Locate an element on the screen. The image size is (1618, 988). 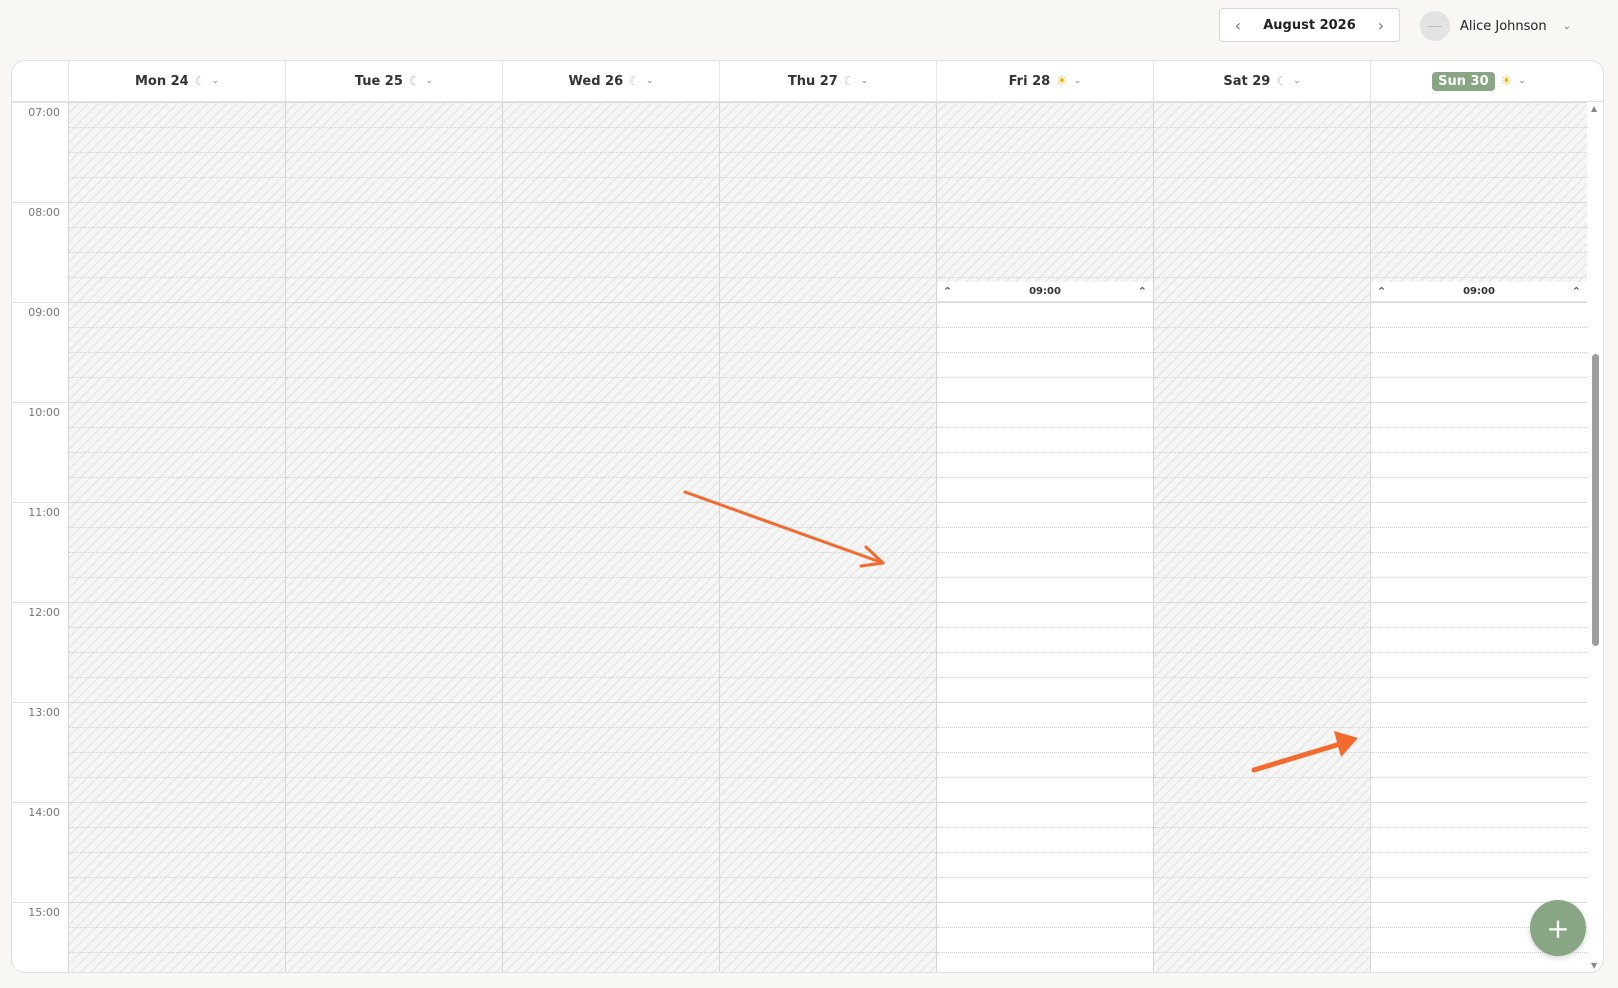
day-header-6: Sun 30 ☀ ⌄ is located at coordinates (1478, 81).